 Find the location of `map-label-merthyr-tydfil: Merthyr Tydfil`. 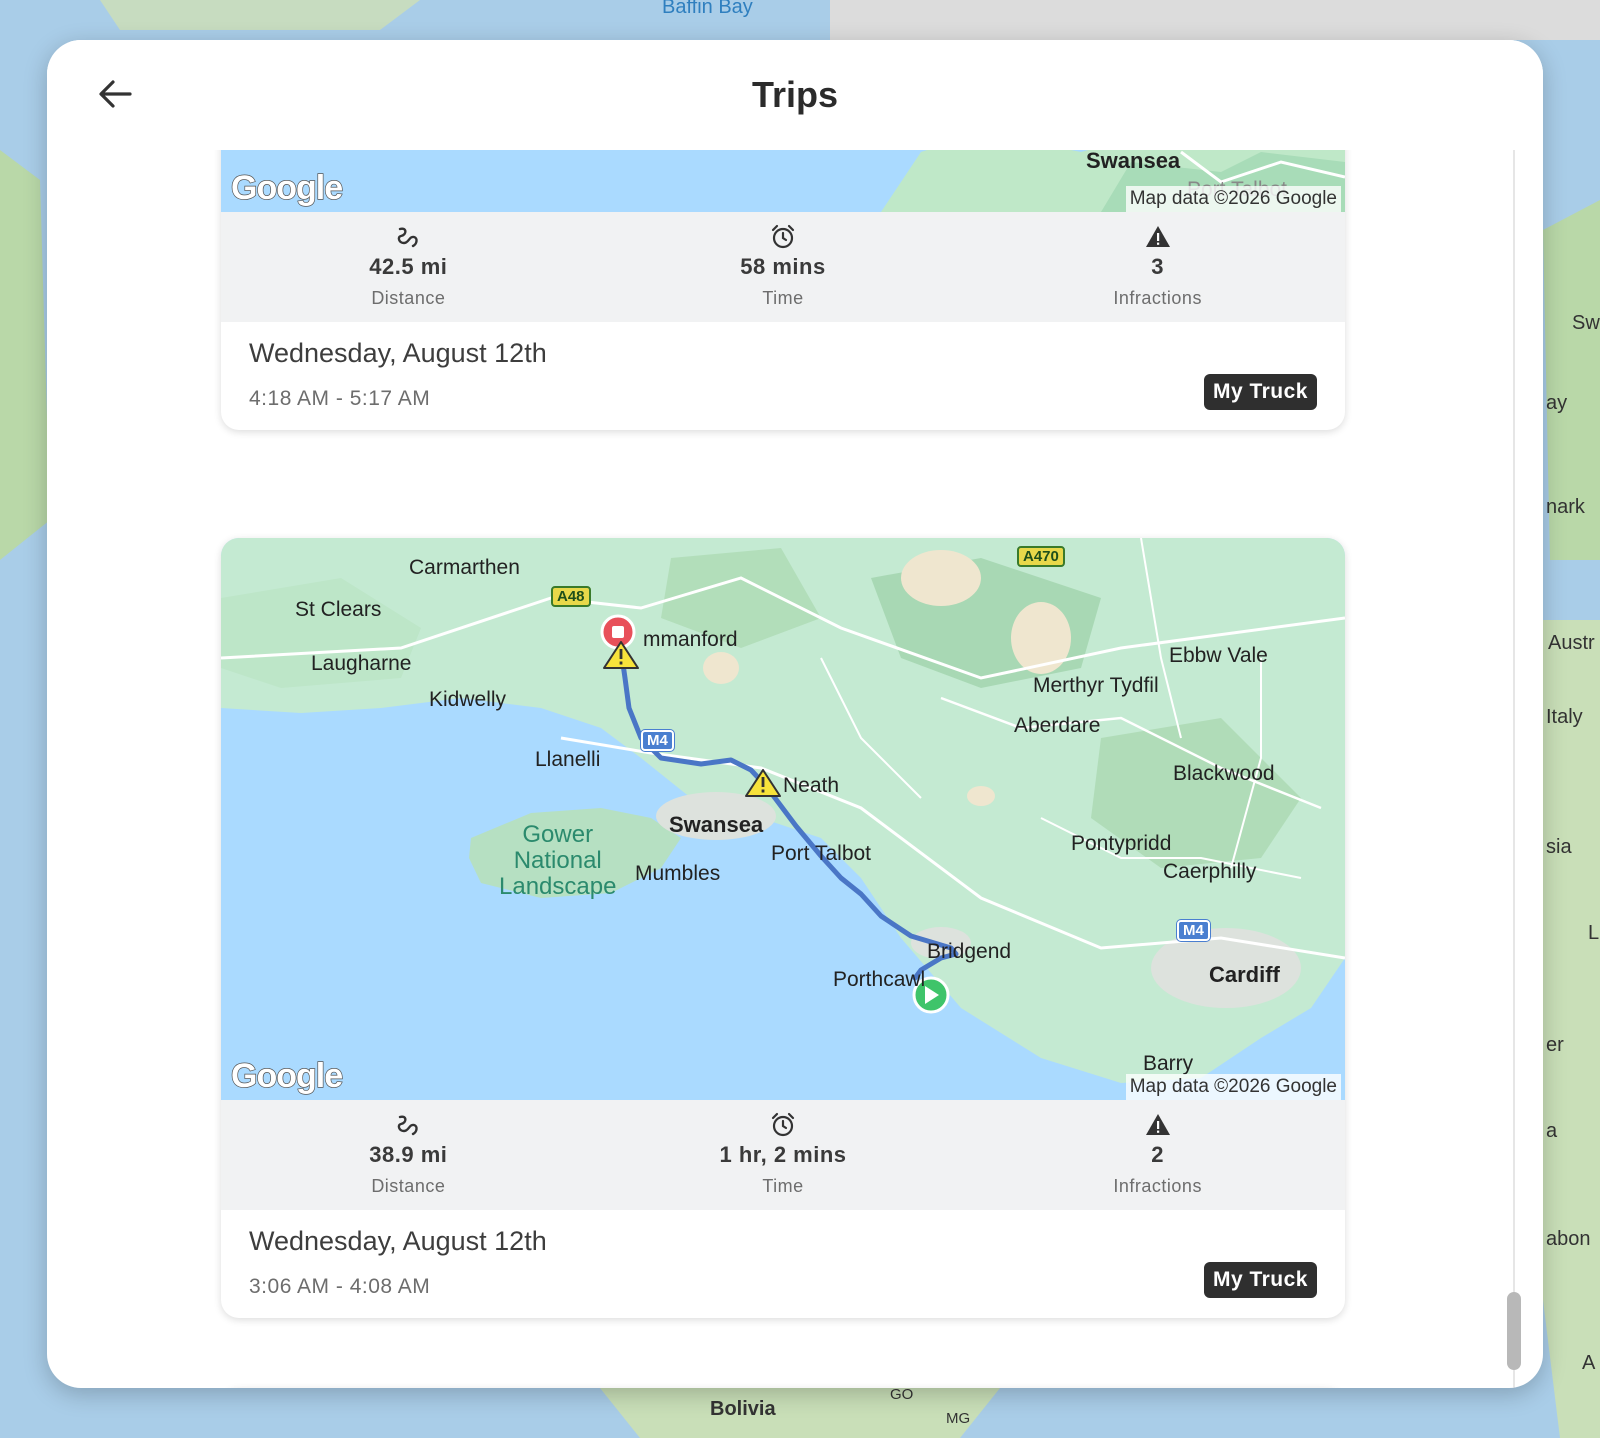

map-label-merthyr-tydfil: Merthyr Tydfil is located at coordinates (1096, 685).